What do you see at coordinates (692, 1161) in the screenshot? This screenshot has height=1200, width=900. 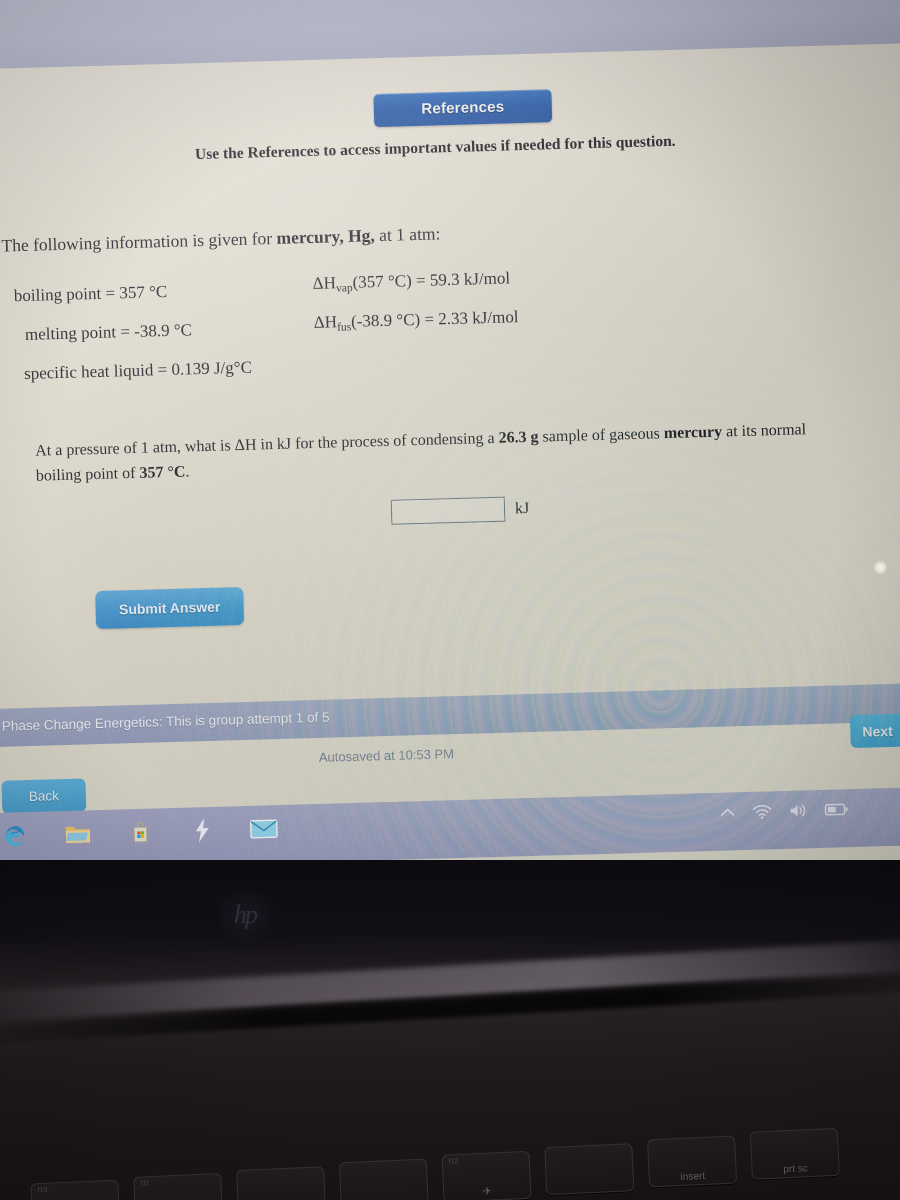 I see `key-insert: insert` at bounding box center [692, 1161].